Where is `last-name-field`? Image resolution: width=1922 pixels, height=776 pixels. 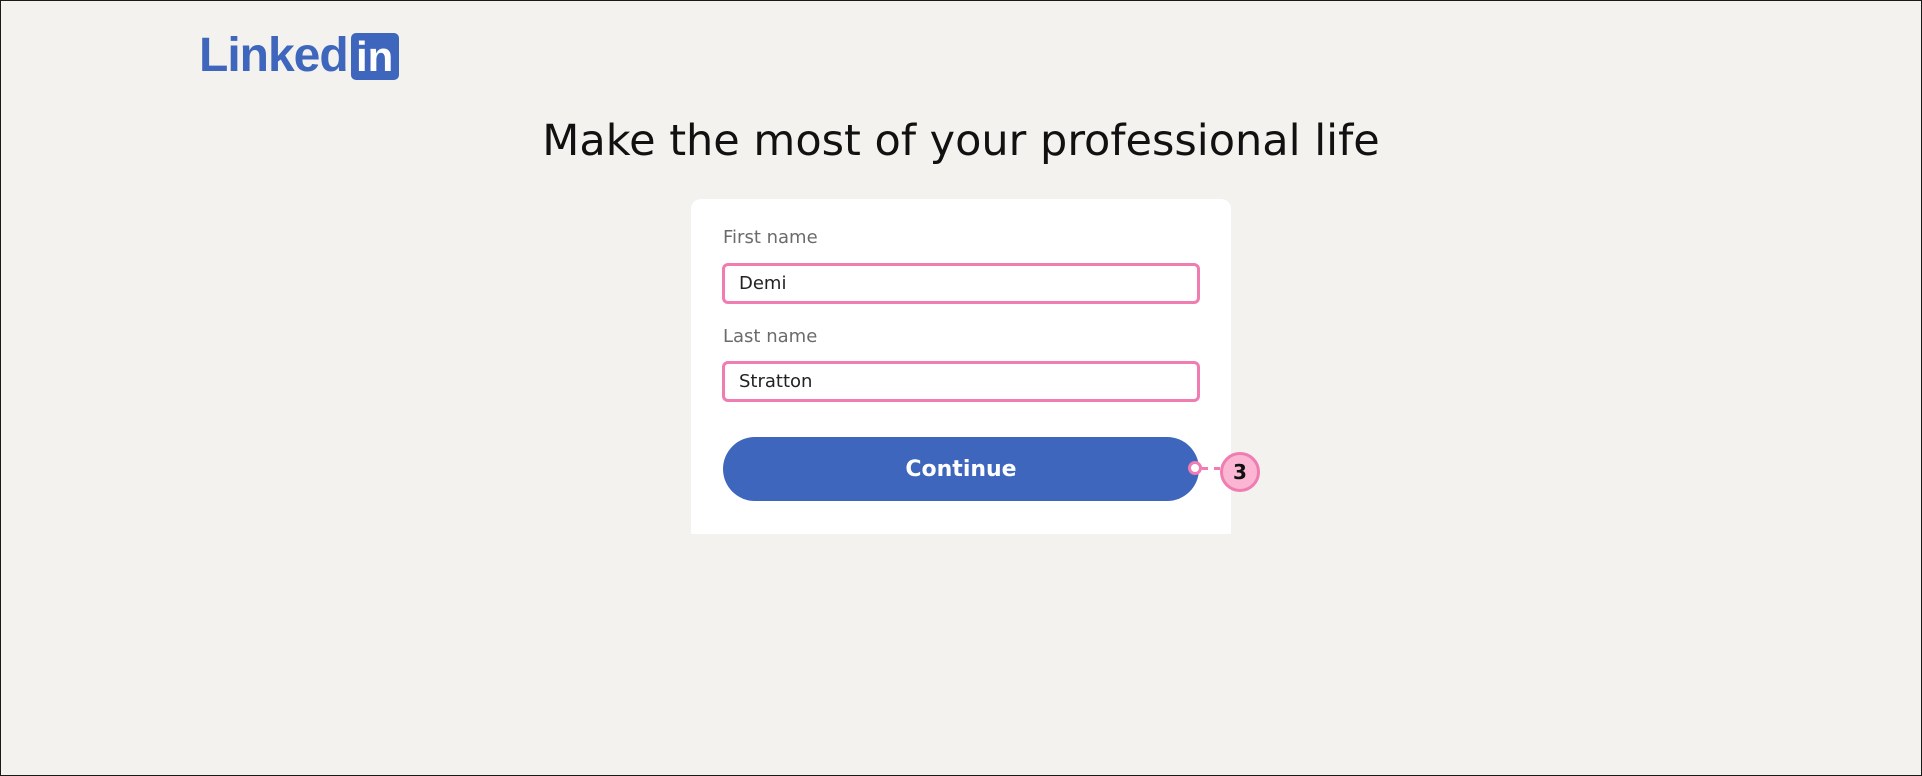 last-name-field is located at coordinates (961, 381).